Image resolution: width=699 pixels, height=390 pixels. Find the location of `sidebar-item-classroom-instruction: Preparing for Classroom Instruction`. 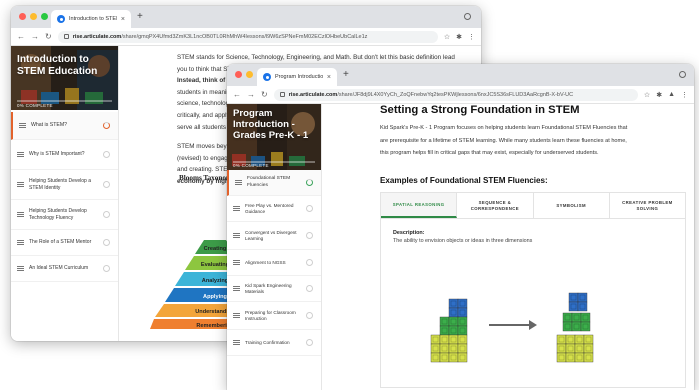

sidebar-item-classroom-instruction: Preparing for Classroom Instruction is located at coordinates (274, 316).